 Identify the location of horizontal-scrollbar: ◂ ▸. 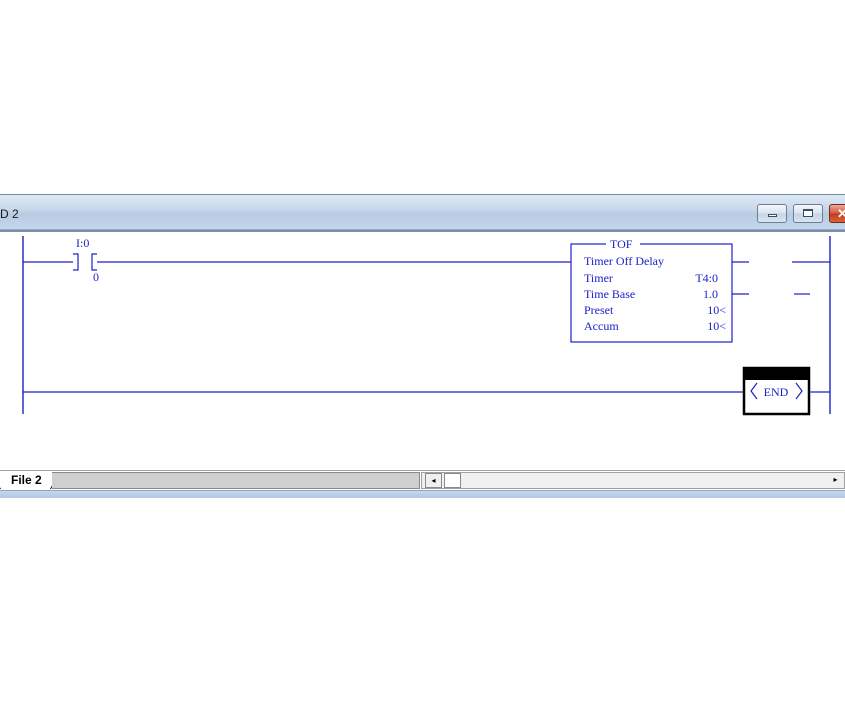
(633, 480).